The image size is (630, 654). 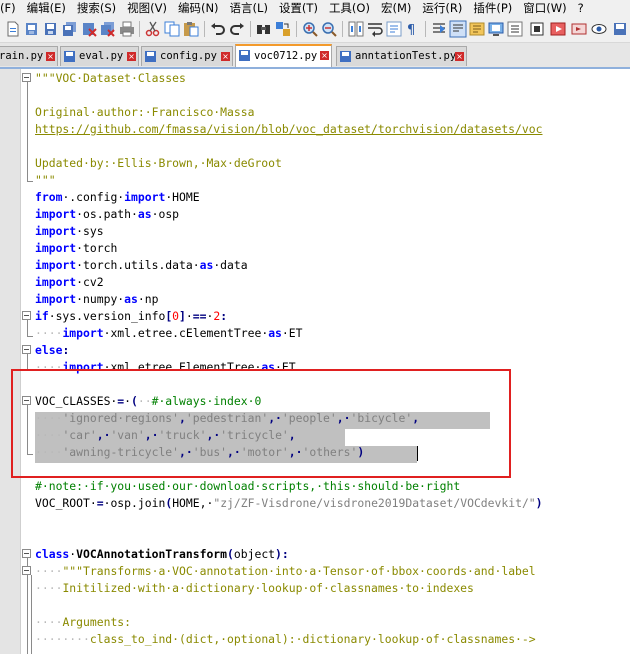 What do you see at coordinates (458, 29) in the screenshot?
I see `doc-map-icon` at bounding box center [458, 29].